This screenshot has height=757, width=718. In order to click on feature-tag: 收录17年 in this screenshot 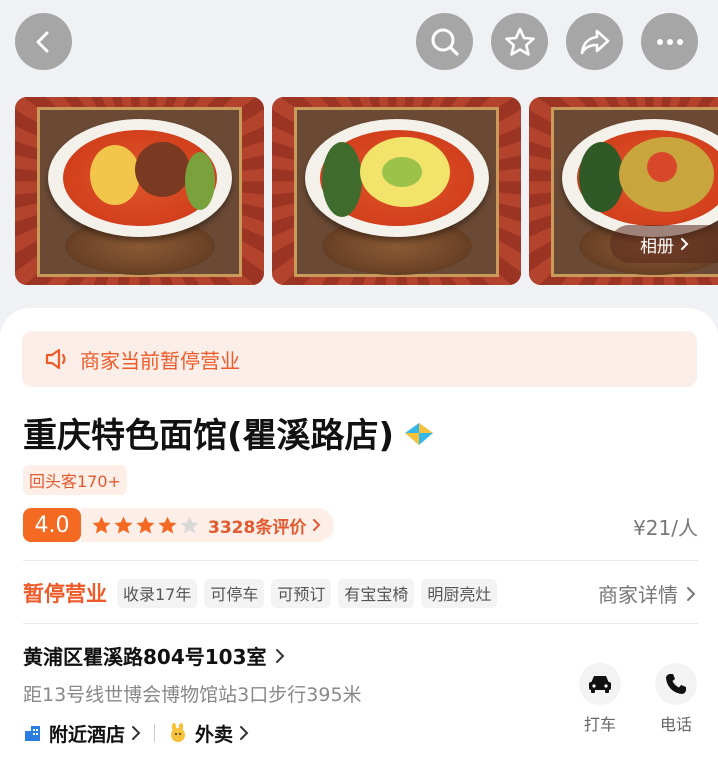, I will do `click(157, 593)`.